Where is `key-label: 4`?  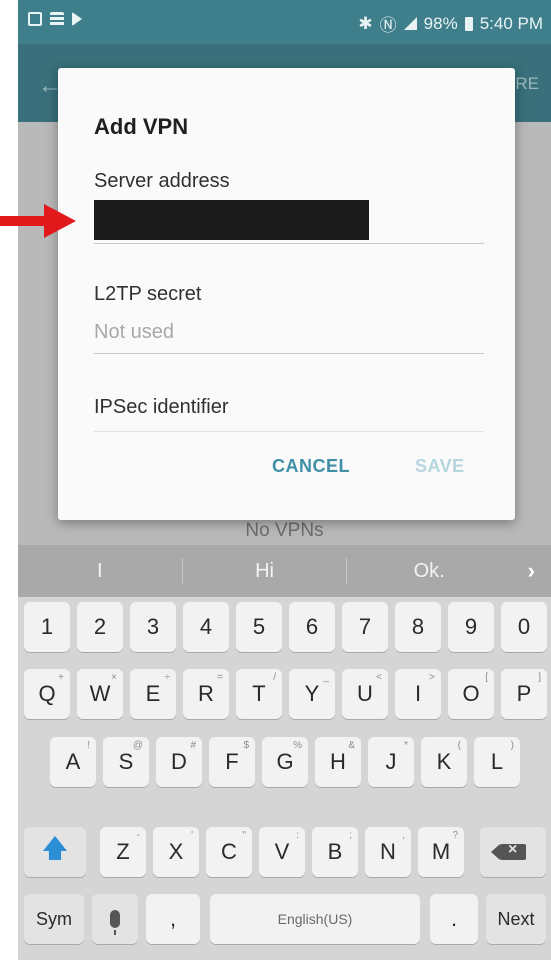
key-label: 4 is located at coordinates (206, 626).